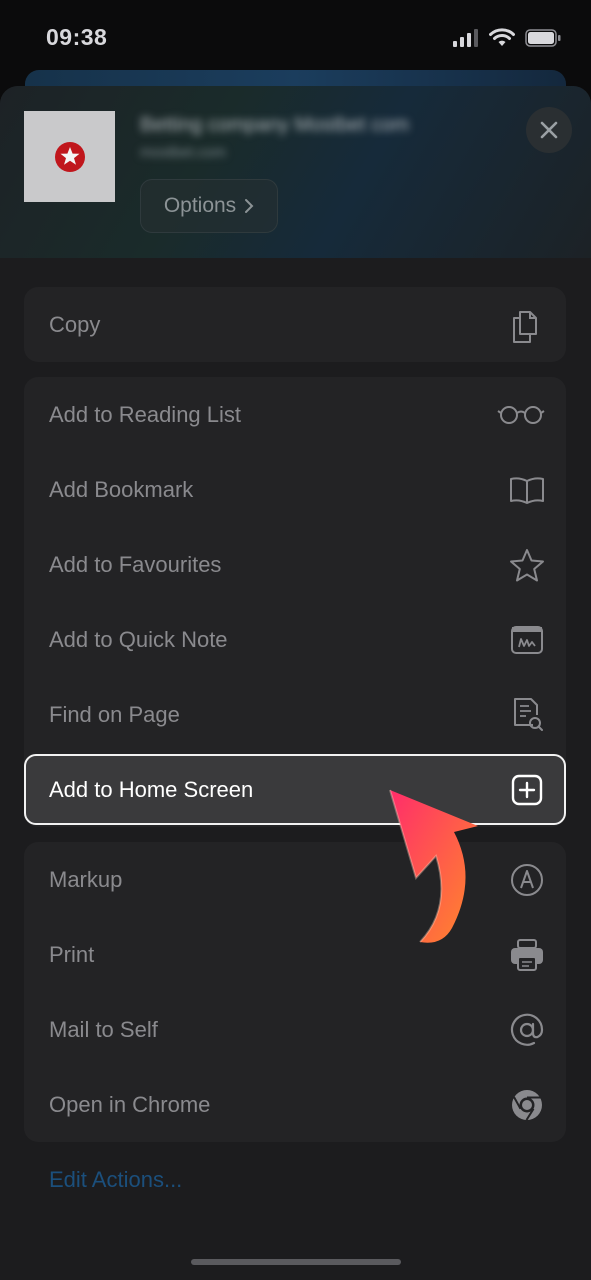  Describe the element at coordinates (249, 206) in the screenshot. I see `chevron-right-icon` at that location.